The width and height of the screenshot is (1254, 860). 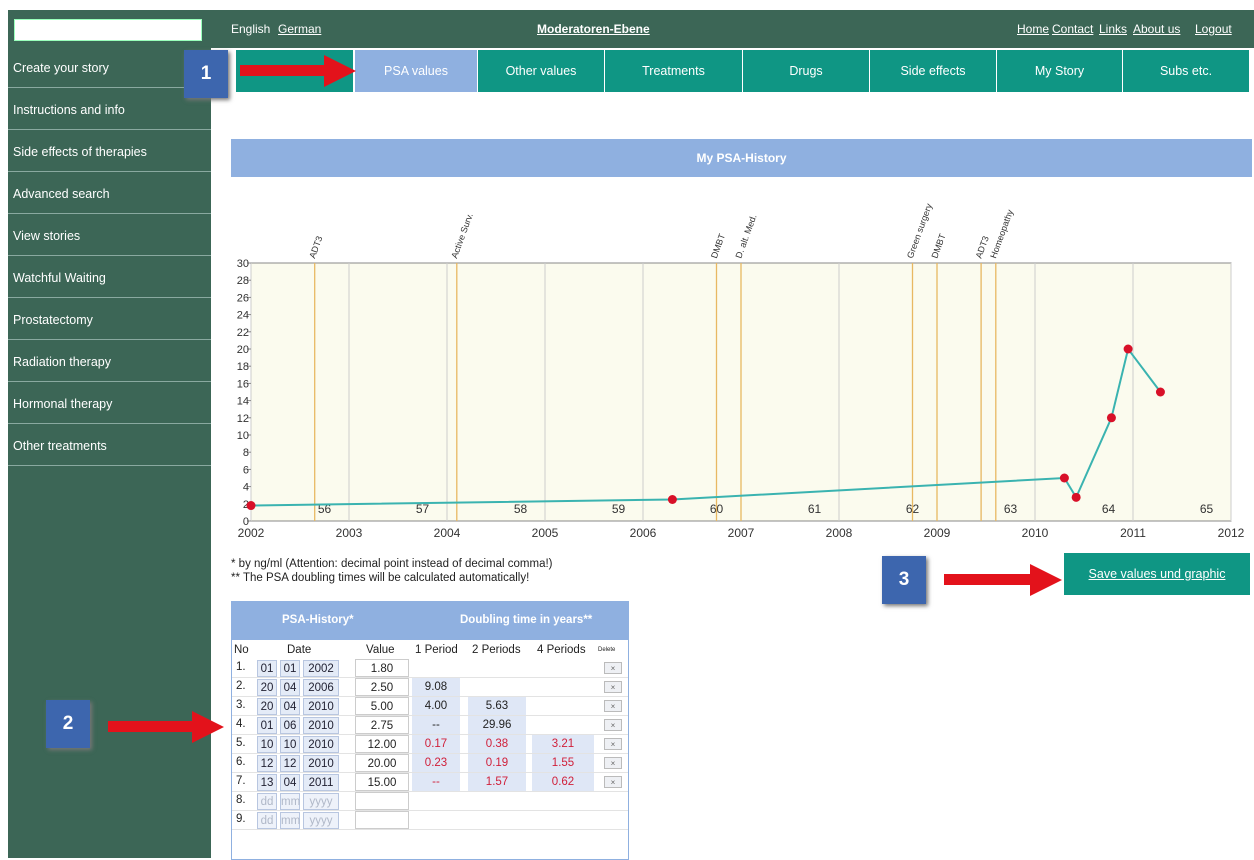 What do you see at coordinates (741, 533) in the screenshot?
I see `x-tick-label: 2007` at bounding box center [741, 533].